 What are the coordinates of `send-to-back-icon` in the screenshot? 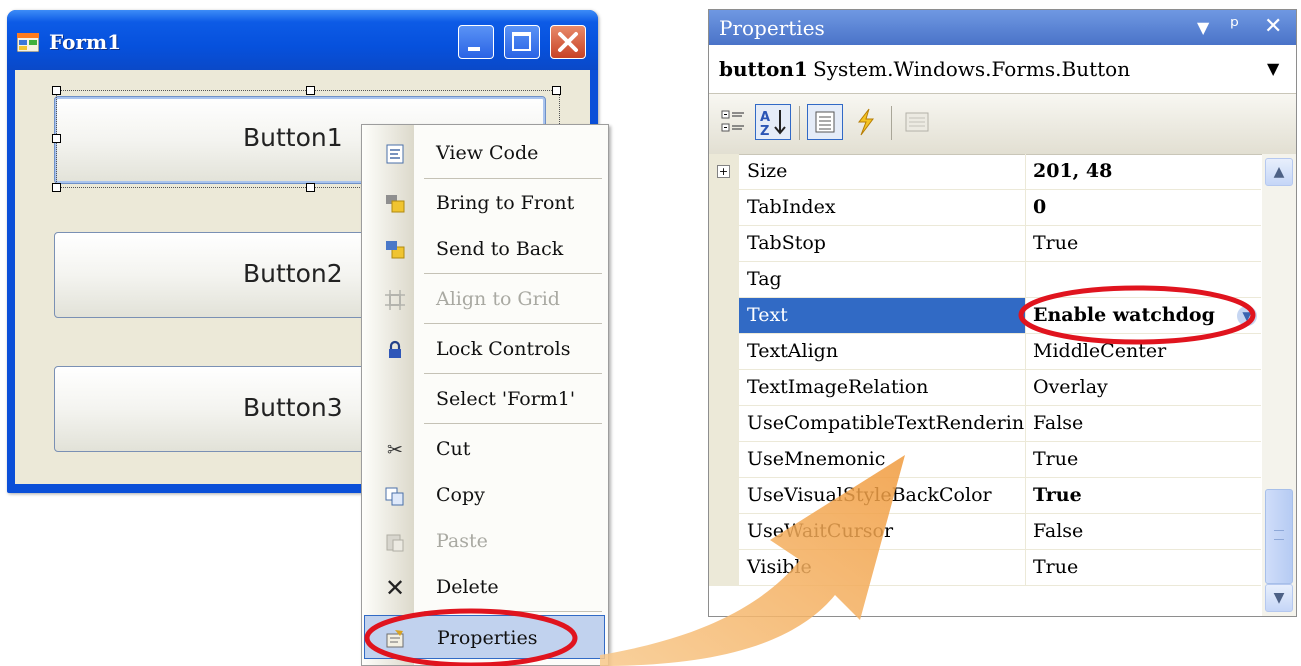 It's located at (395, 250).